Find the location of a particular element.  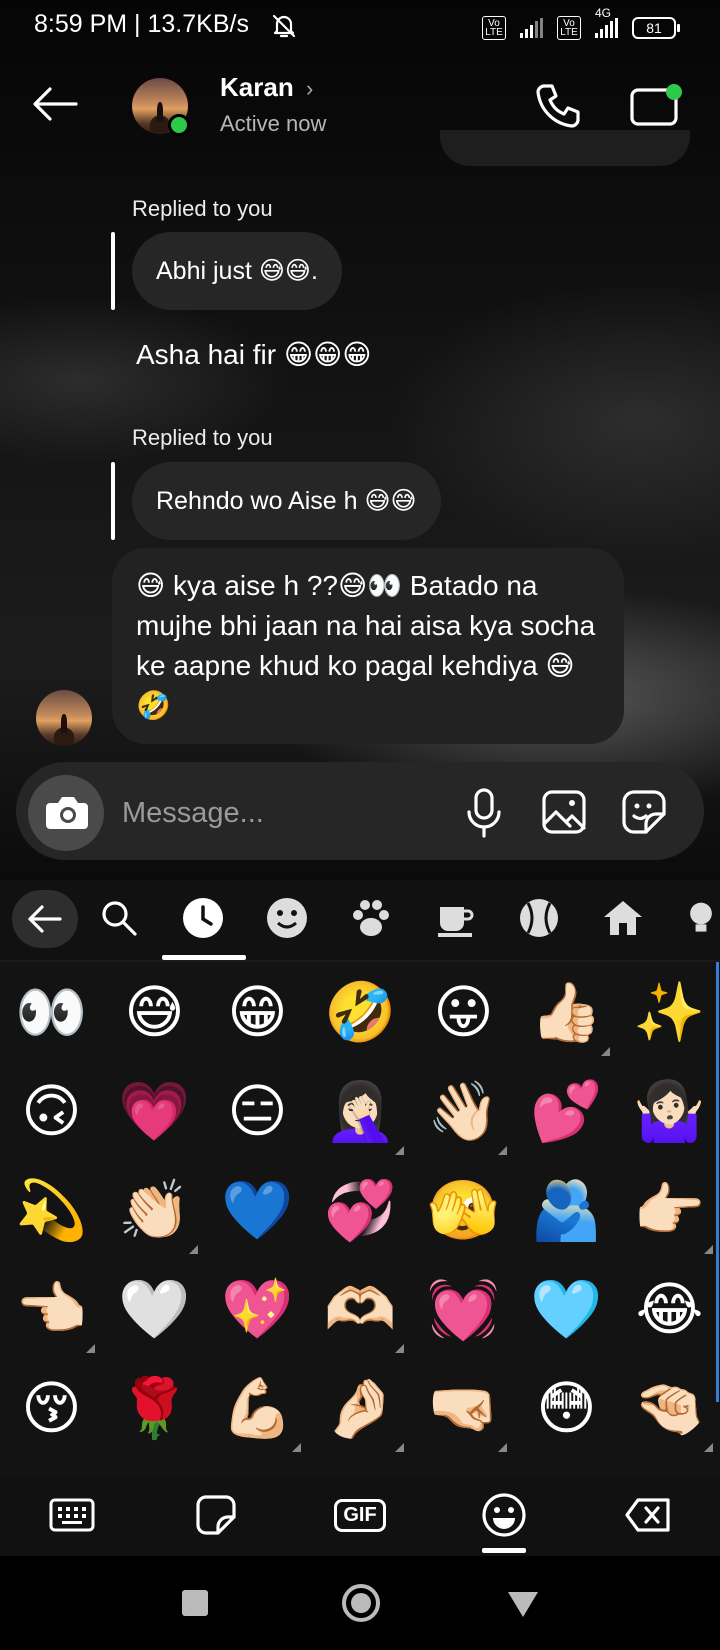

keyboard-icon is located at coordinates (72, 1515).